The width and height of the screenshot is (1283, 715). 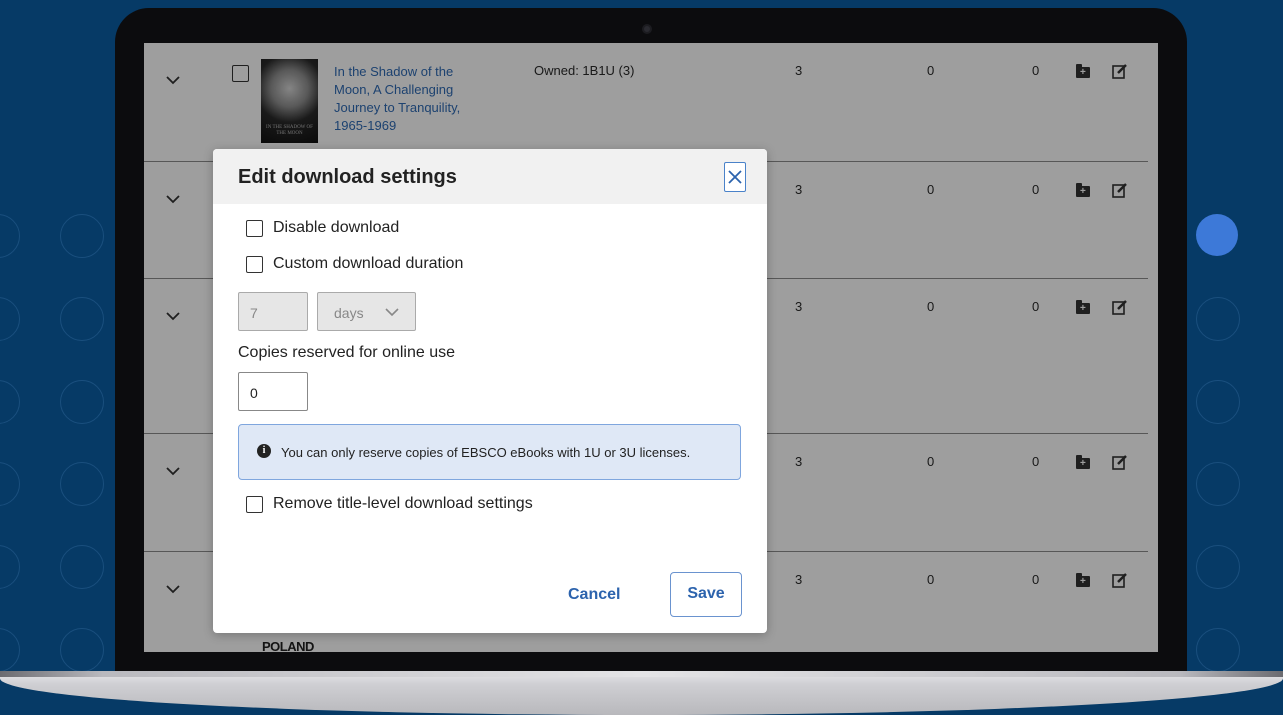 I want to click on info-icon: i, so click(x=264, y=451).